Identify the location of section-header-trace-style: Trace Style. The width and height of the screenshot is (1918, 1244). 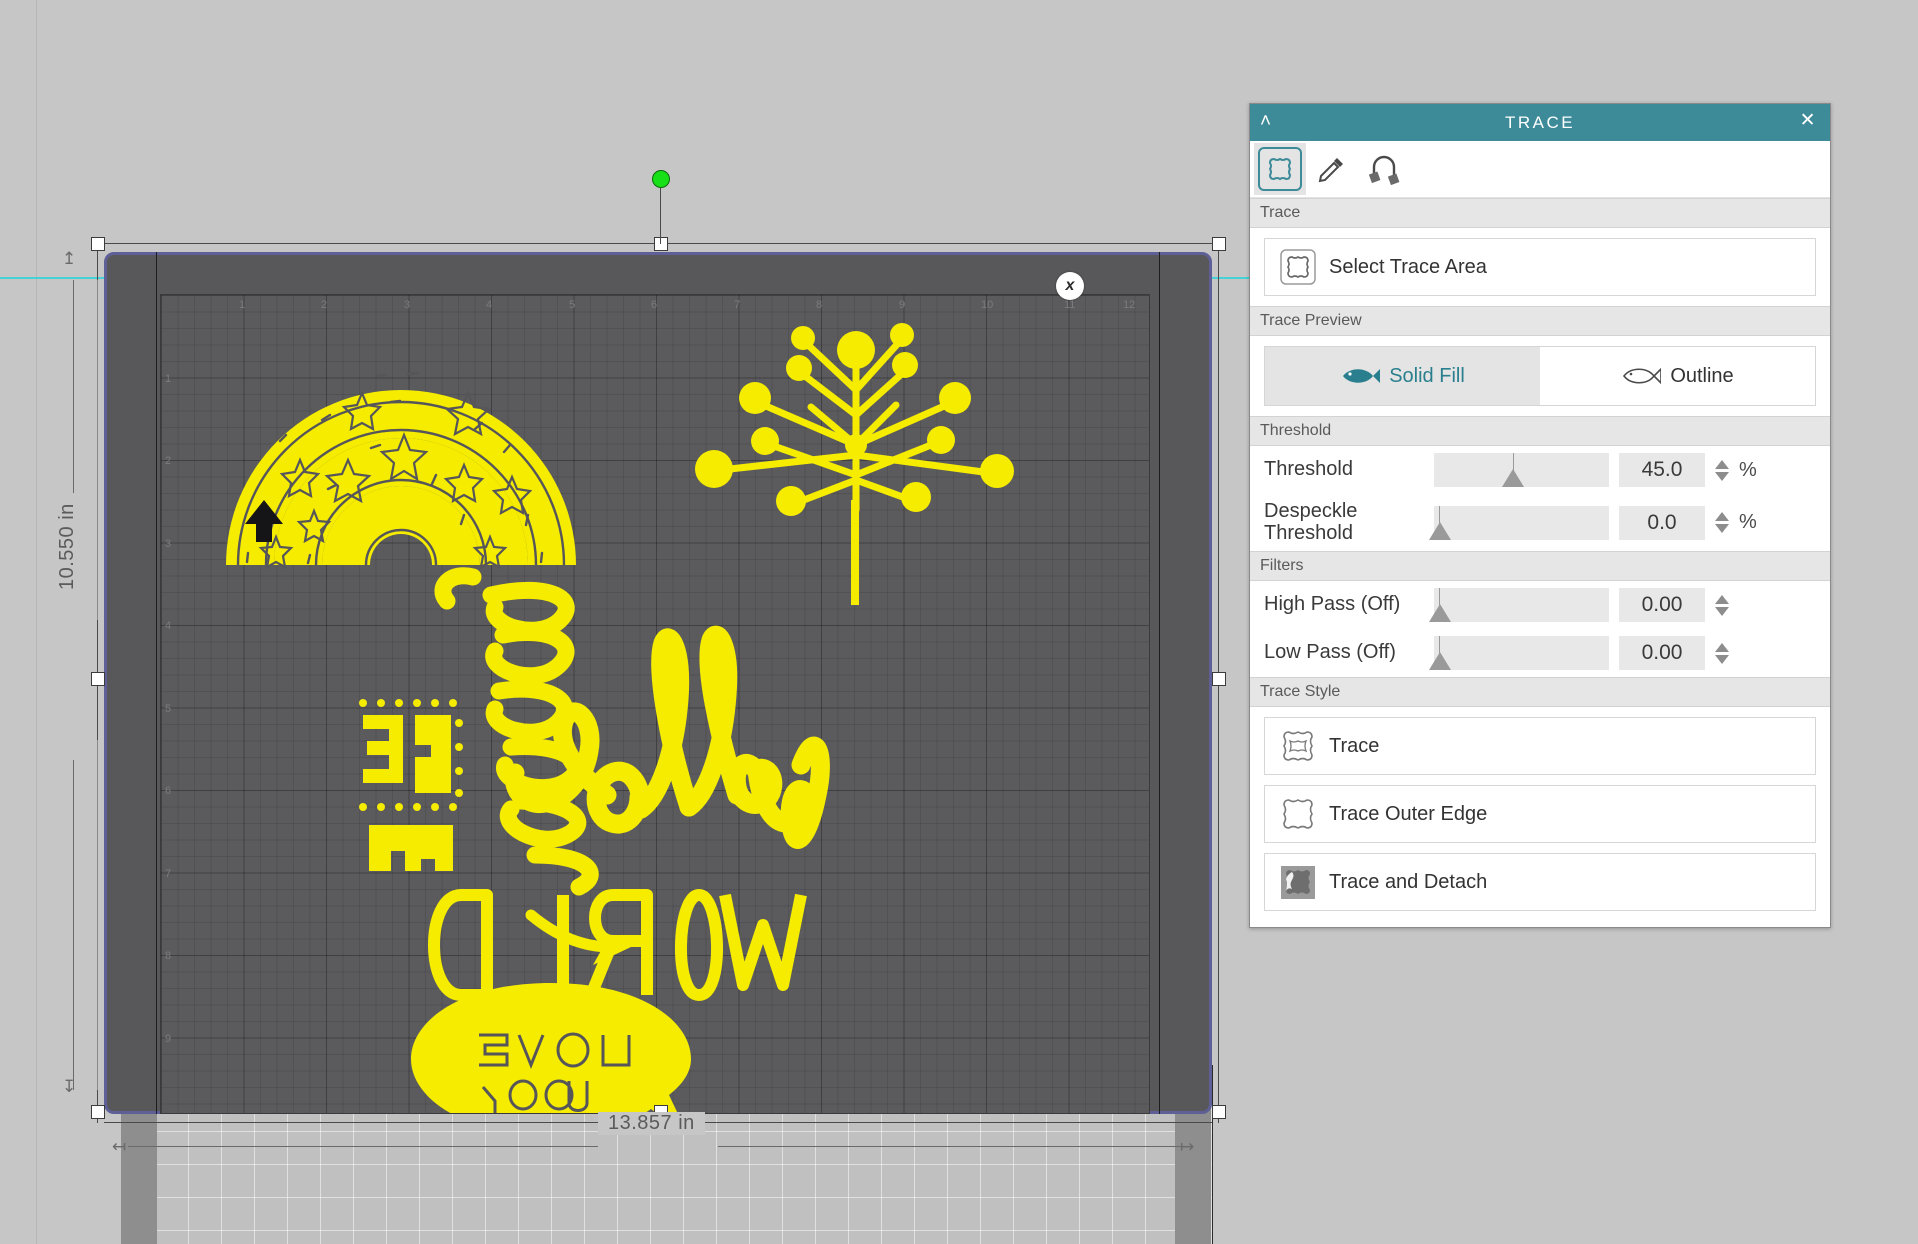
(1540, 692).